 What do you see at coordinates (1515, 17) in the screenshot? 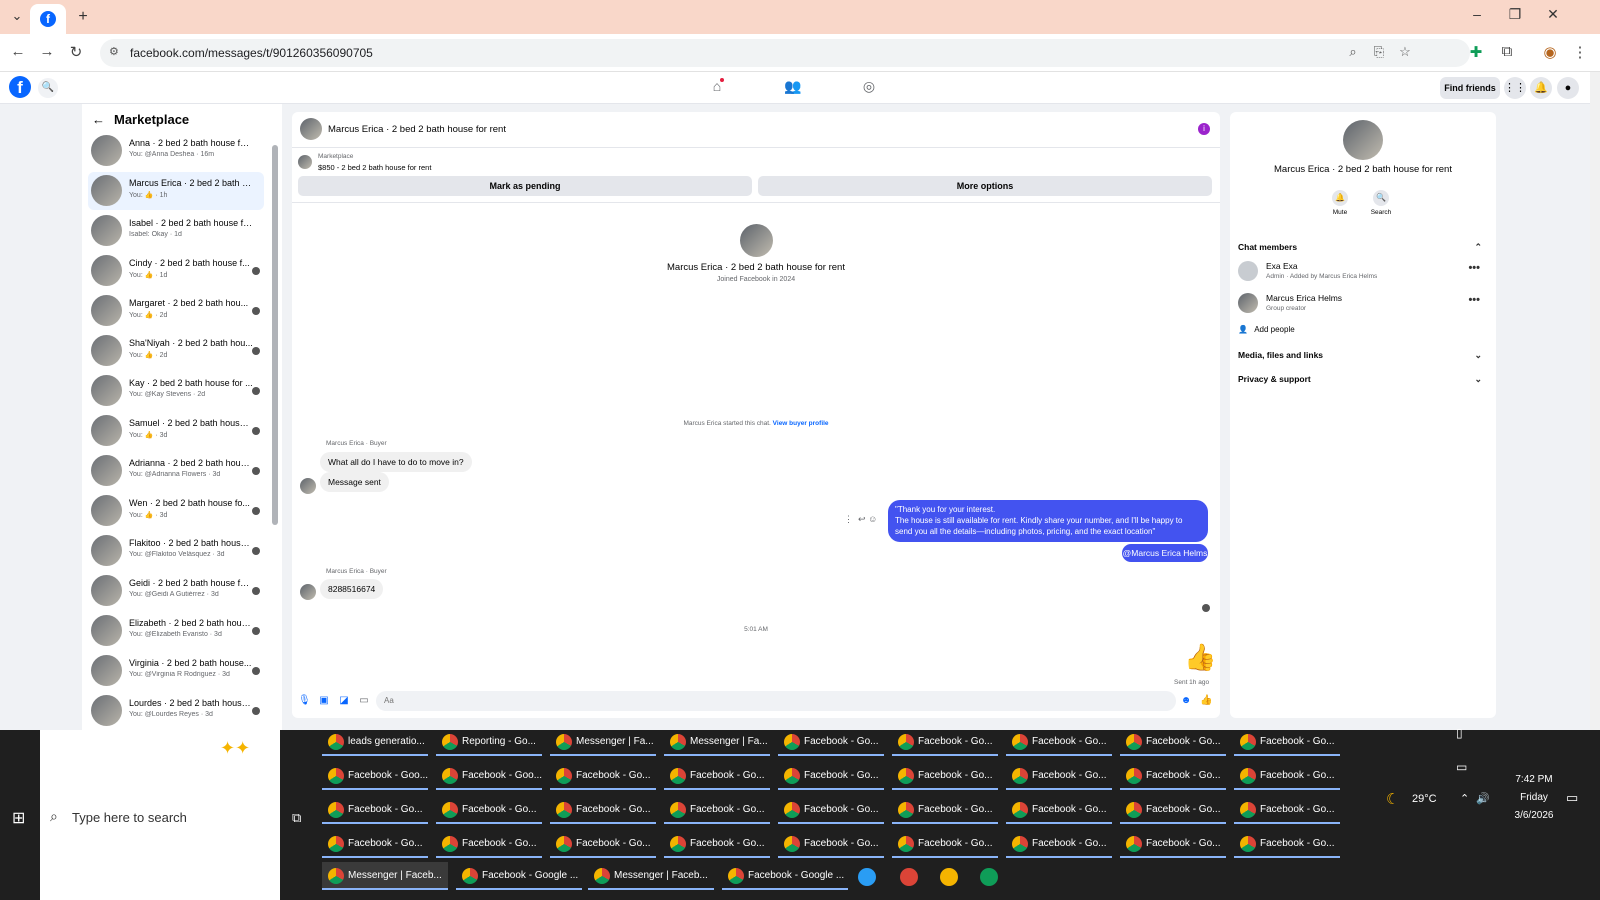
I see `restore-icon: ❐` at bounding box center [1515, 17].